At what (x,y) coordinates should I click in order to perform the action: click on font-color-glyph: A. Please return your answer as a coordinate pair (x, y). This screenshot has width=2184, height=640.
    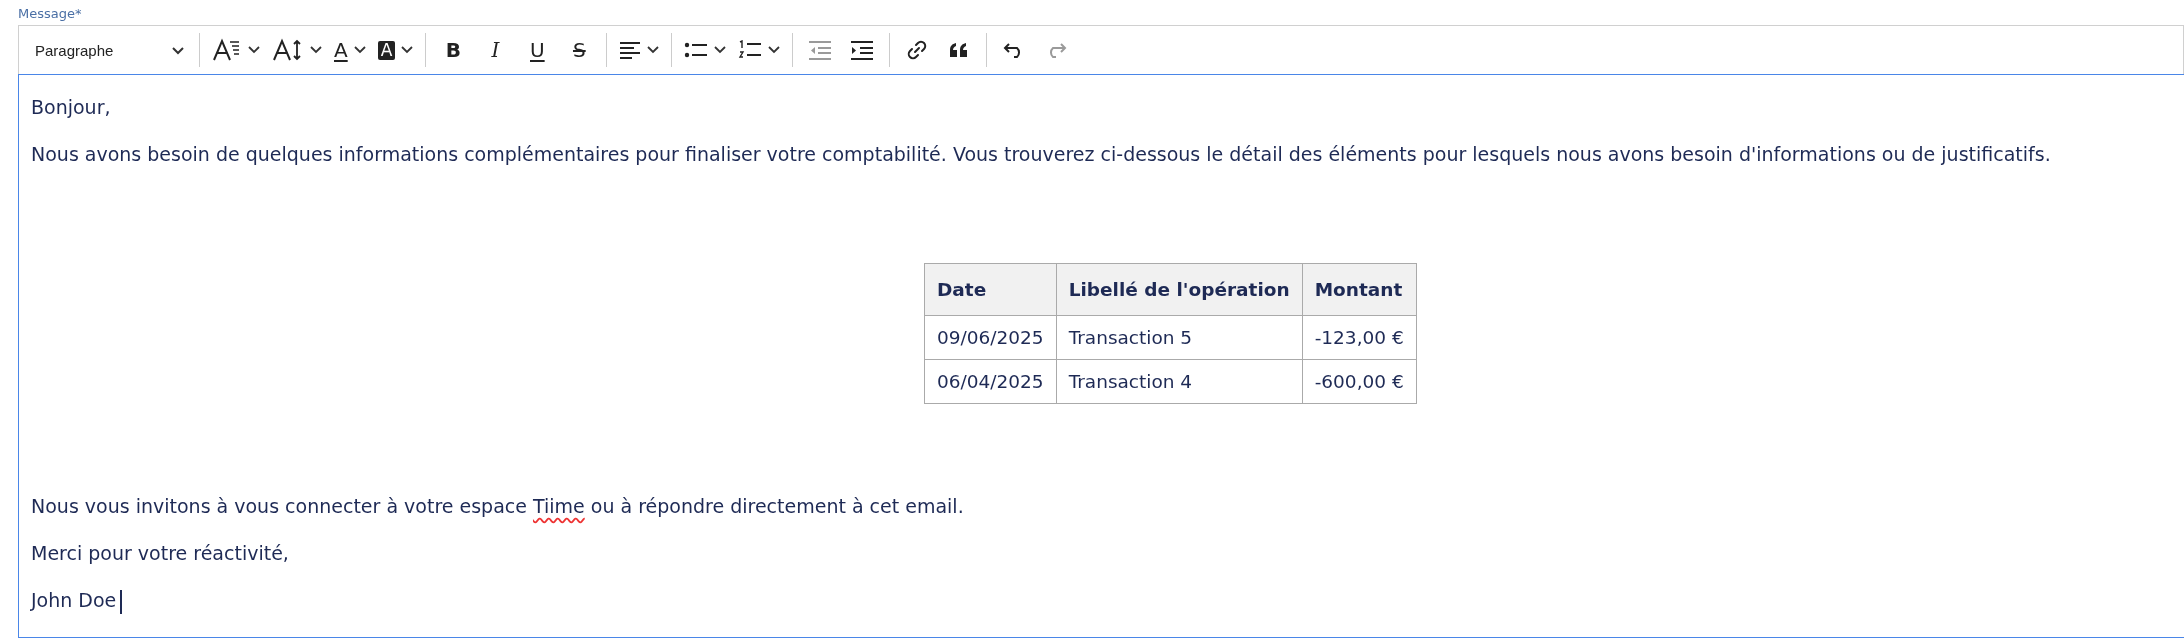
    Looking at the image, I should click on (341, 50).